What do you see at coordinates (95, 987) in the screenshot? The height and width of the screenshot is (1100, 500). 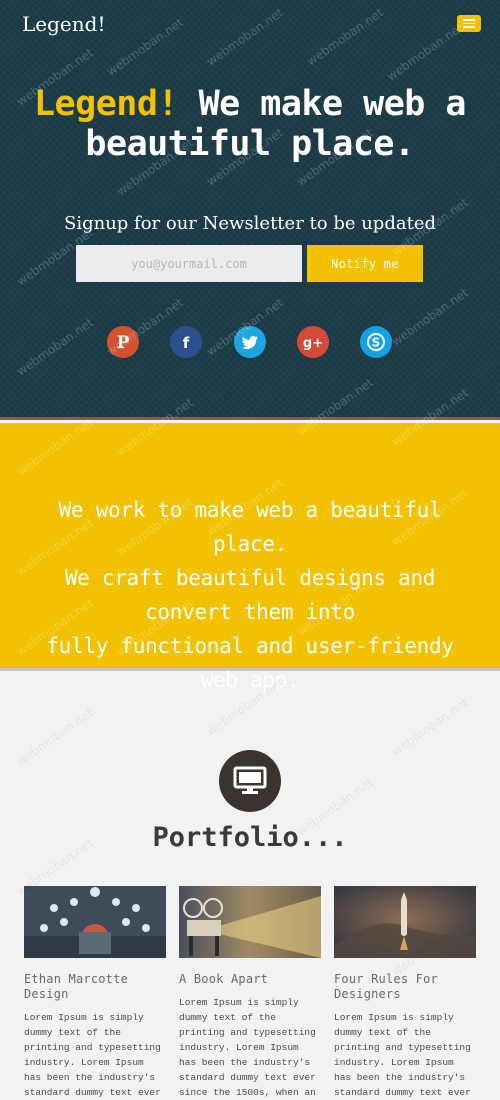 I see `portfolio-card-title: Ethan Marcotte Design` at bounding box center [95, 987].